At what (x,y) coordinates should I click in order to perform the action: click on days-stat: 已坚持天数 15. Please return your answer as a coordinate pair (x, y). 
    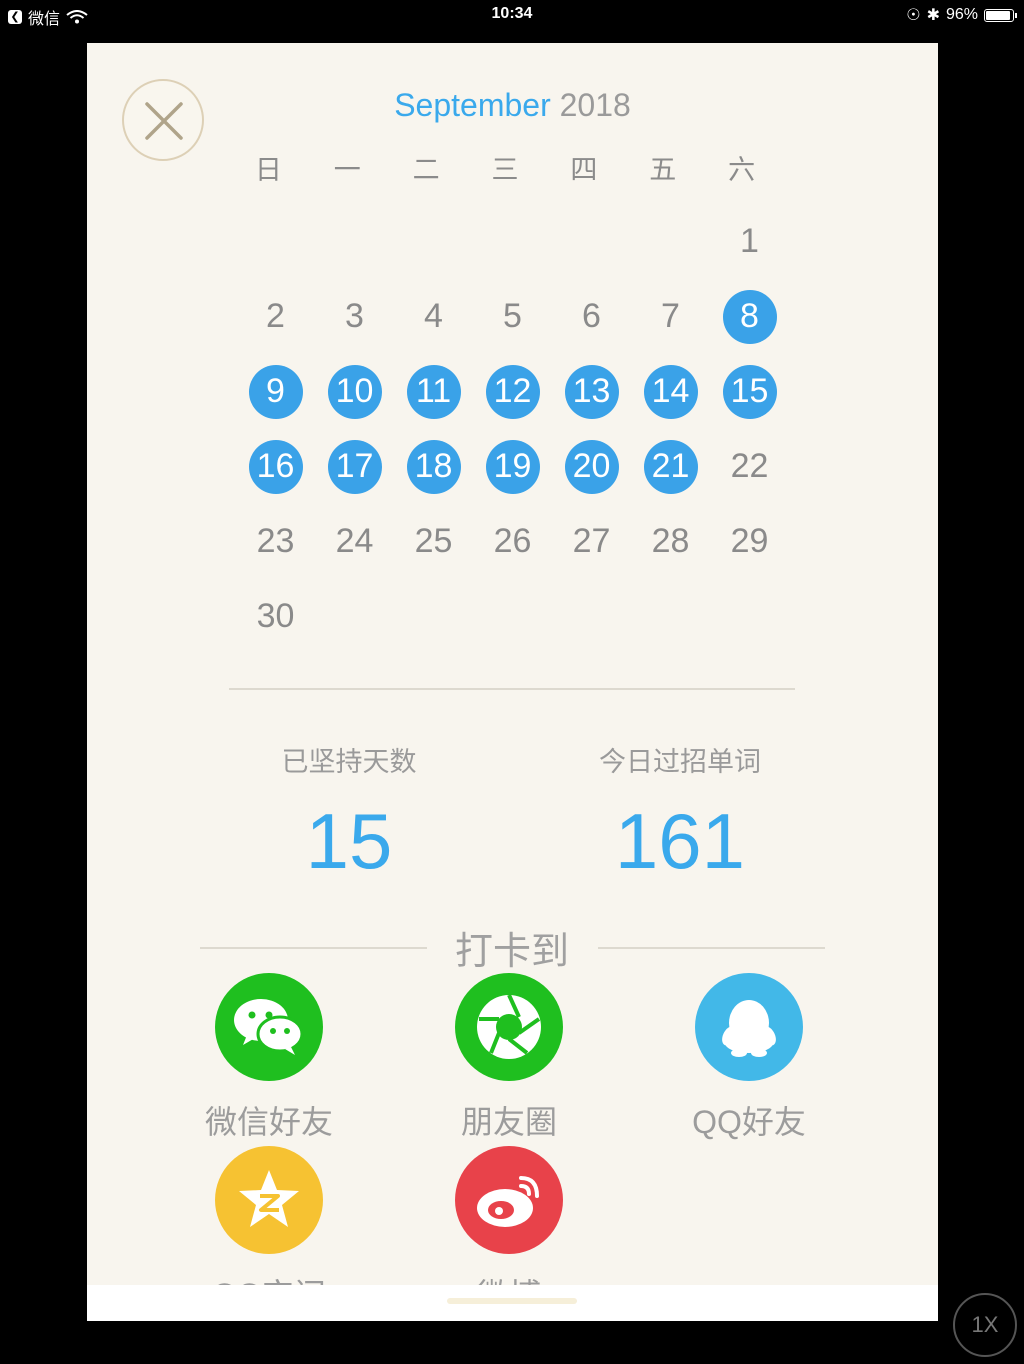
    Looking at the image, I should click on (349, 810).